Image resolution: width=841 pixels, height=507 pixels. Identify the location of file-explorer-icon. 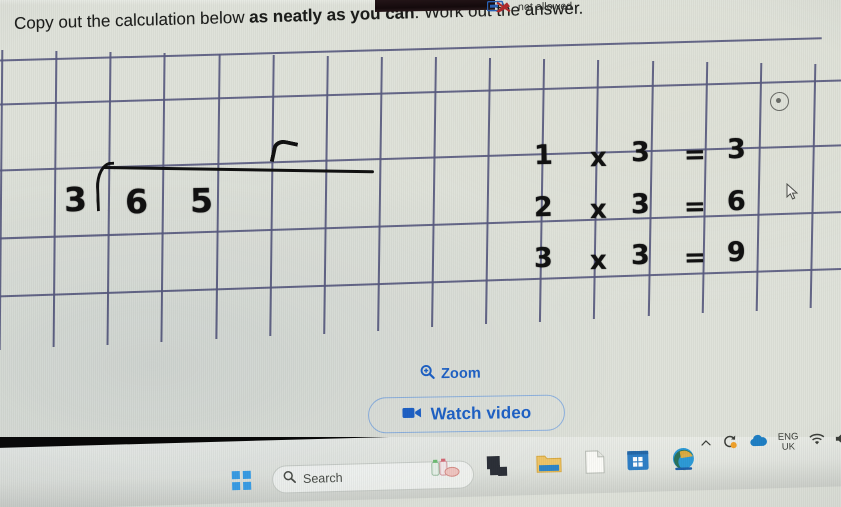
(549, 466).